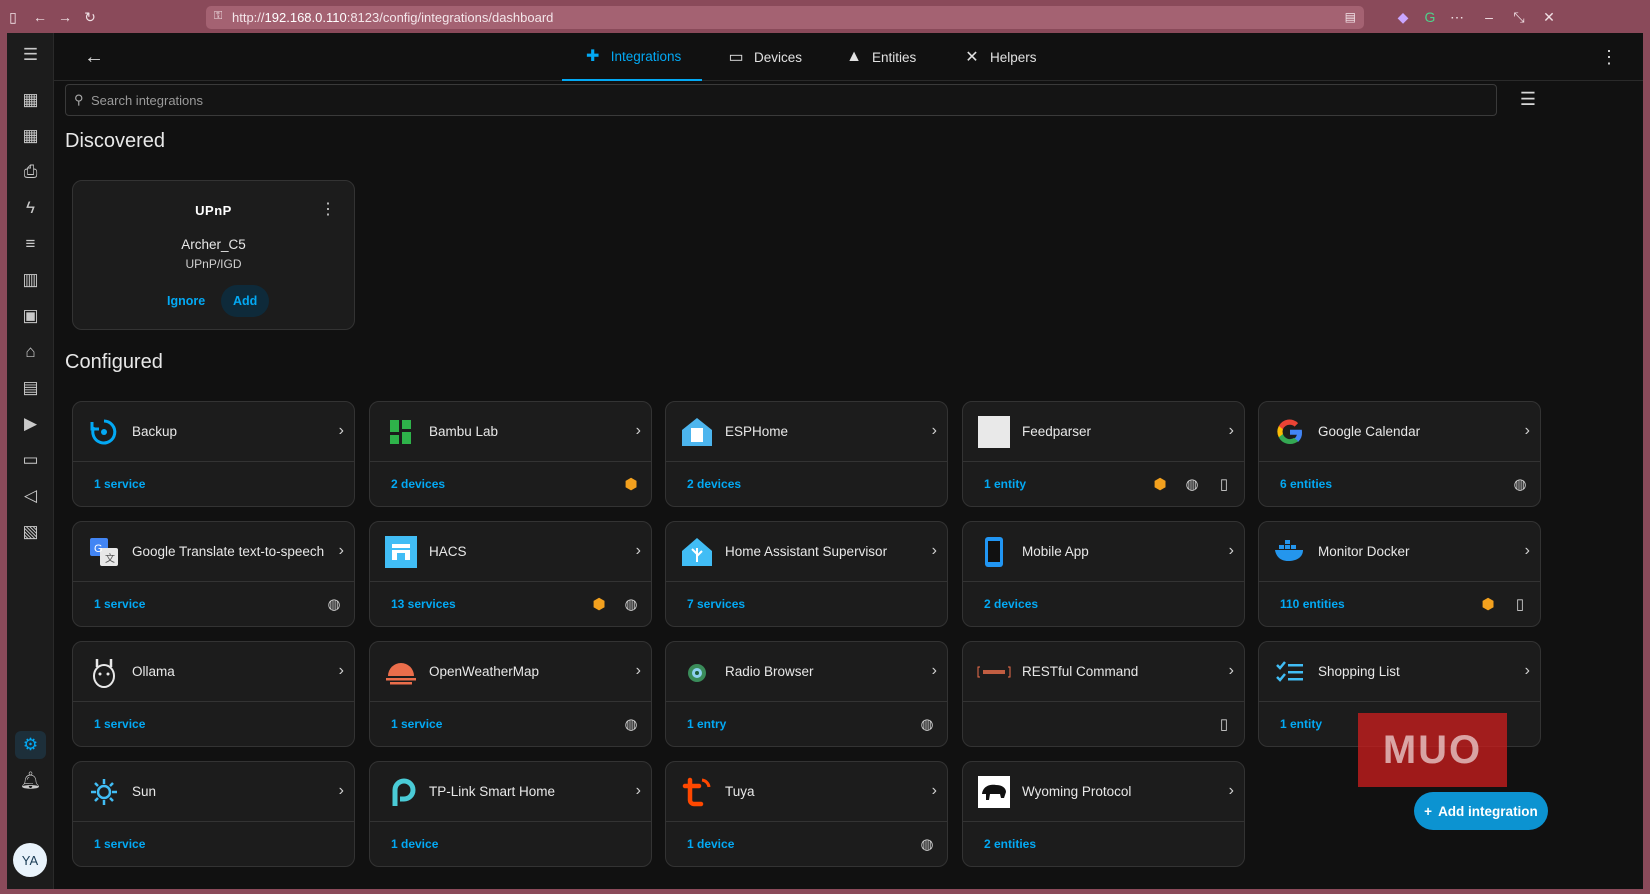  Describe the element at coordinates (1290, 672) in the screenshot. I see `checklist-icon` at that location.